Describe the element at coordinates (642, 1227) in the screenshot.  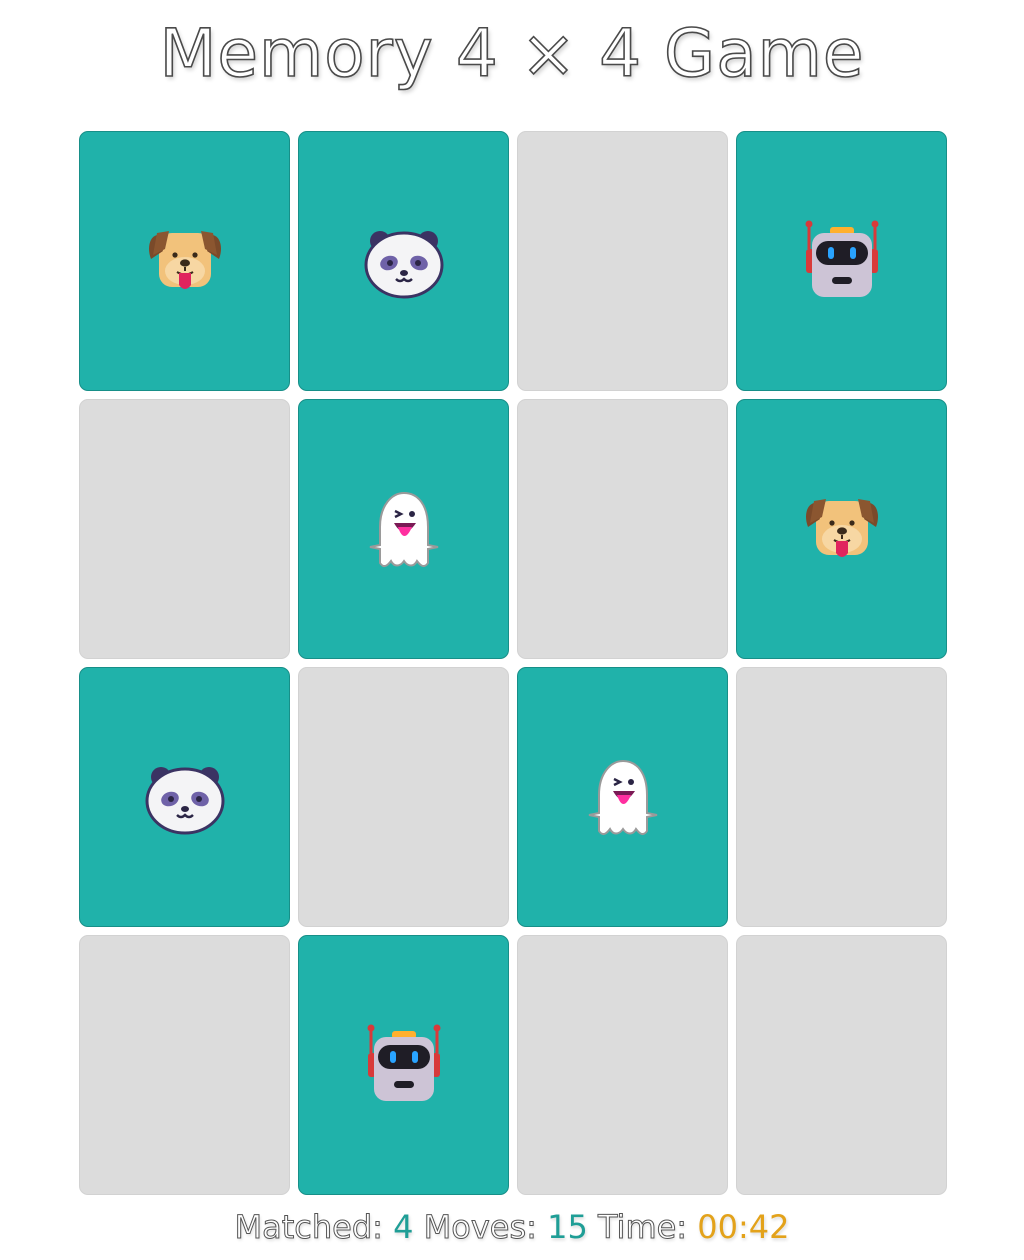
I see `time-label: Time:` at that location.